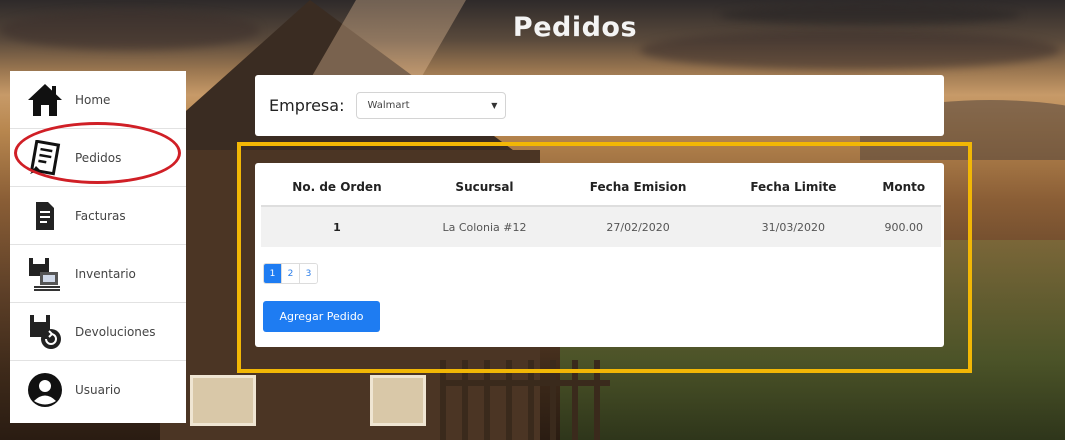 The height and width of the screenshot is (440, 1065). Describe the element at coordinates (638, 188) in the screenshot. I see `column-header-issue-date: Fecha Emision` at that location.